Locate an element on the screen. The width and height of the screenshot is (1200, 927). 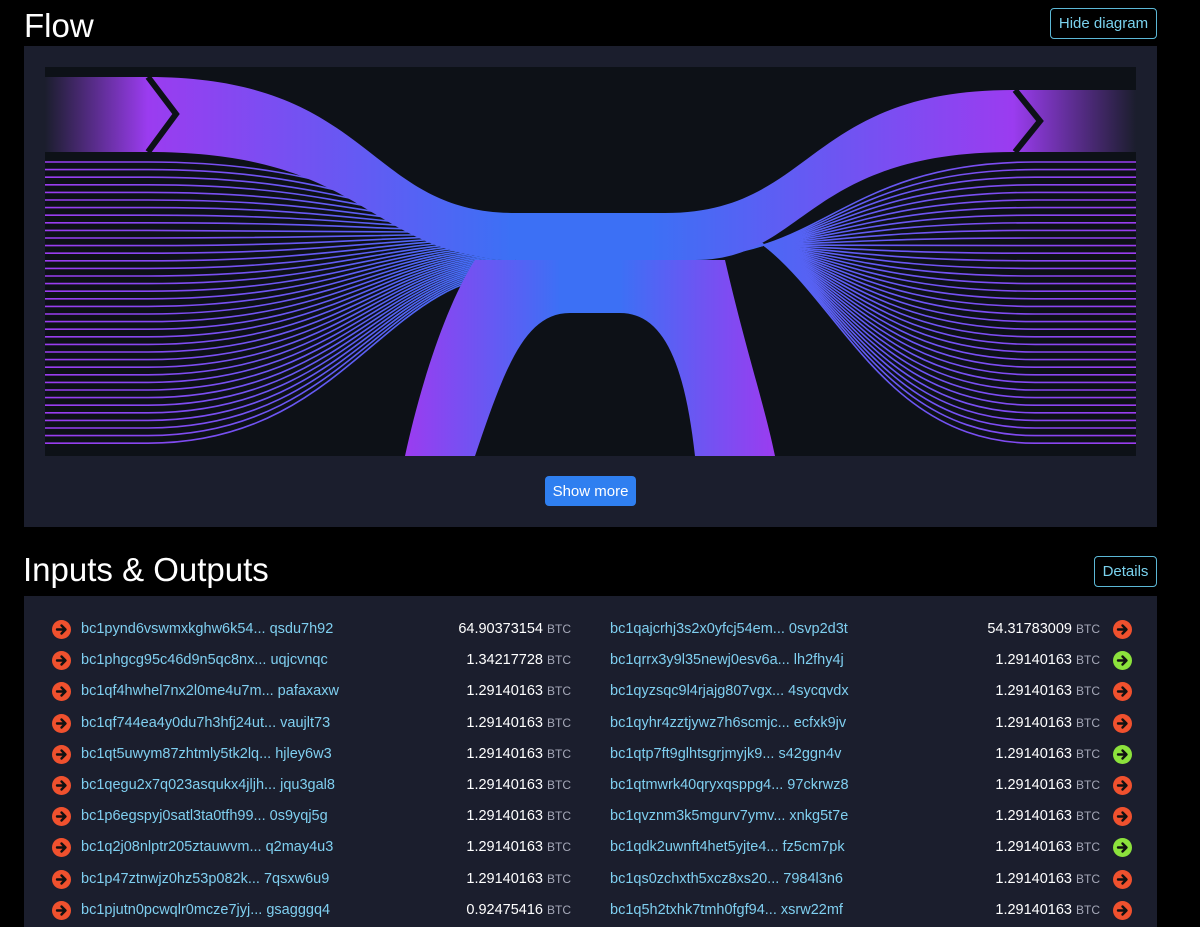
address-end: q2may4u3 is located at coordinates (297, 847).